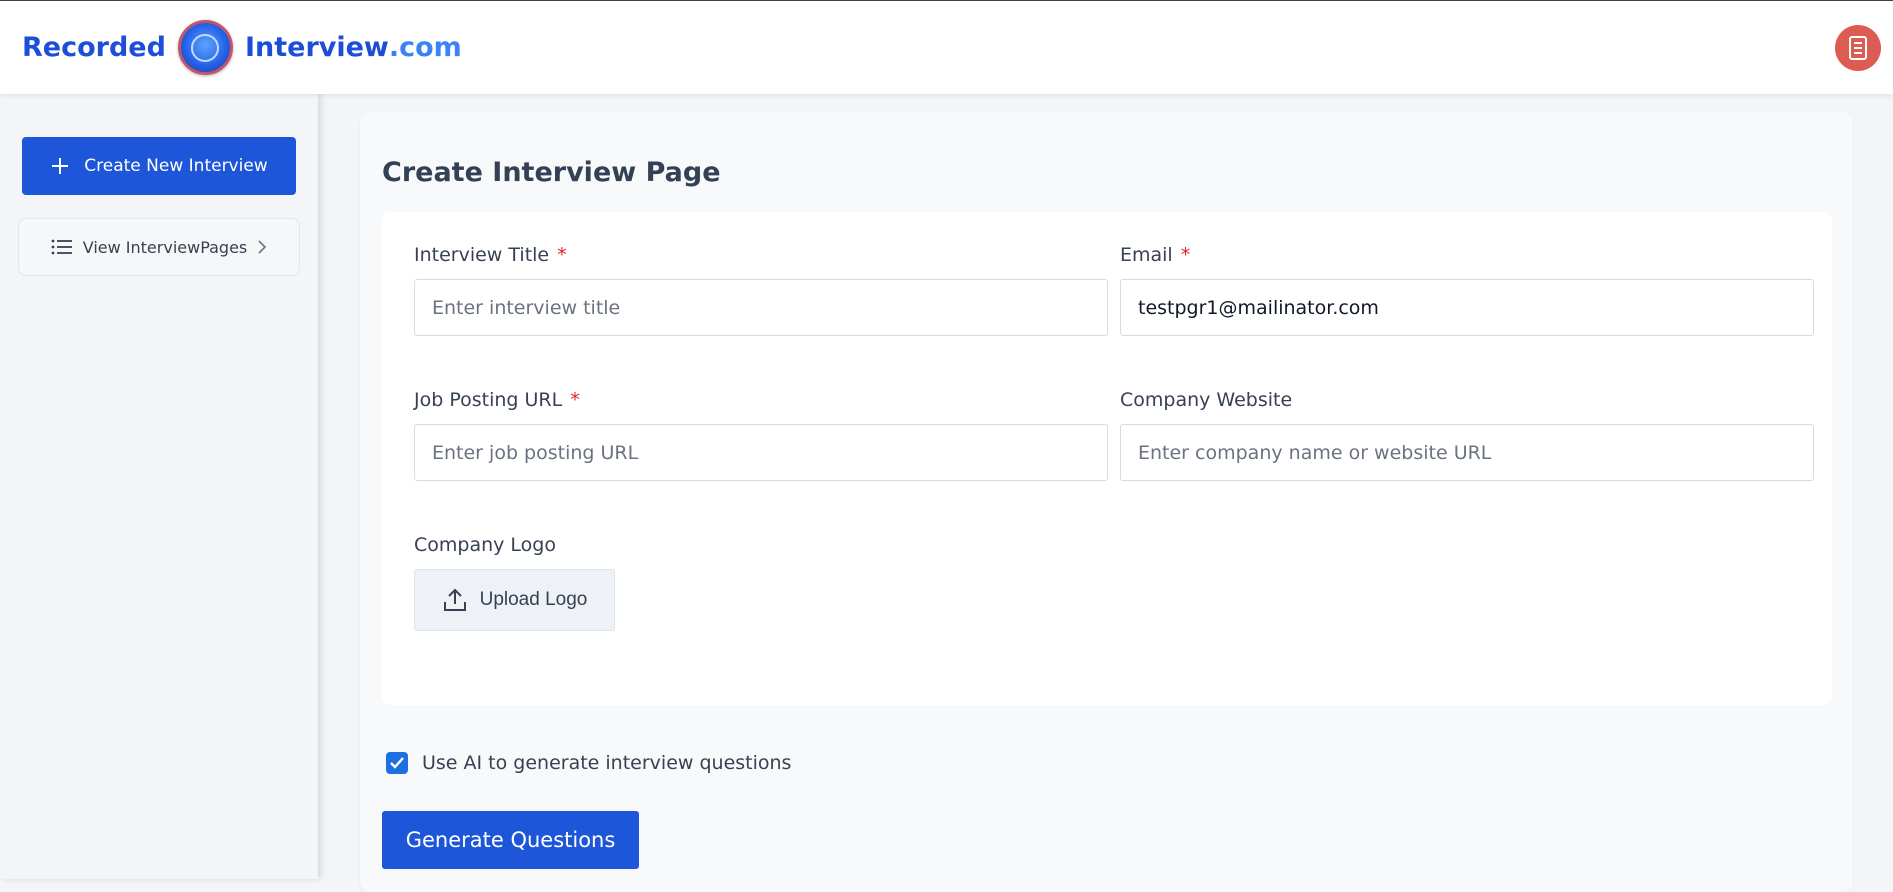  I want to click on ai-questions-label: Use AI to generate interview questions, so click(607, 763).